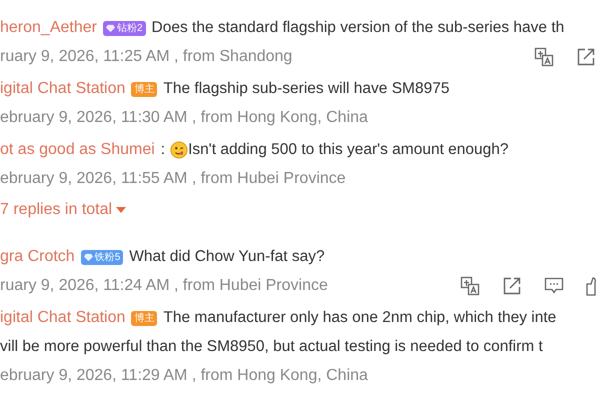 The image size is (600, 400). Describe the element at coordinates (348, 150) in the screenshot. I see `comment-text: Isn't adding 500 to this year's amount enough?` at that location.